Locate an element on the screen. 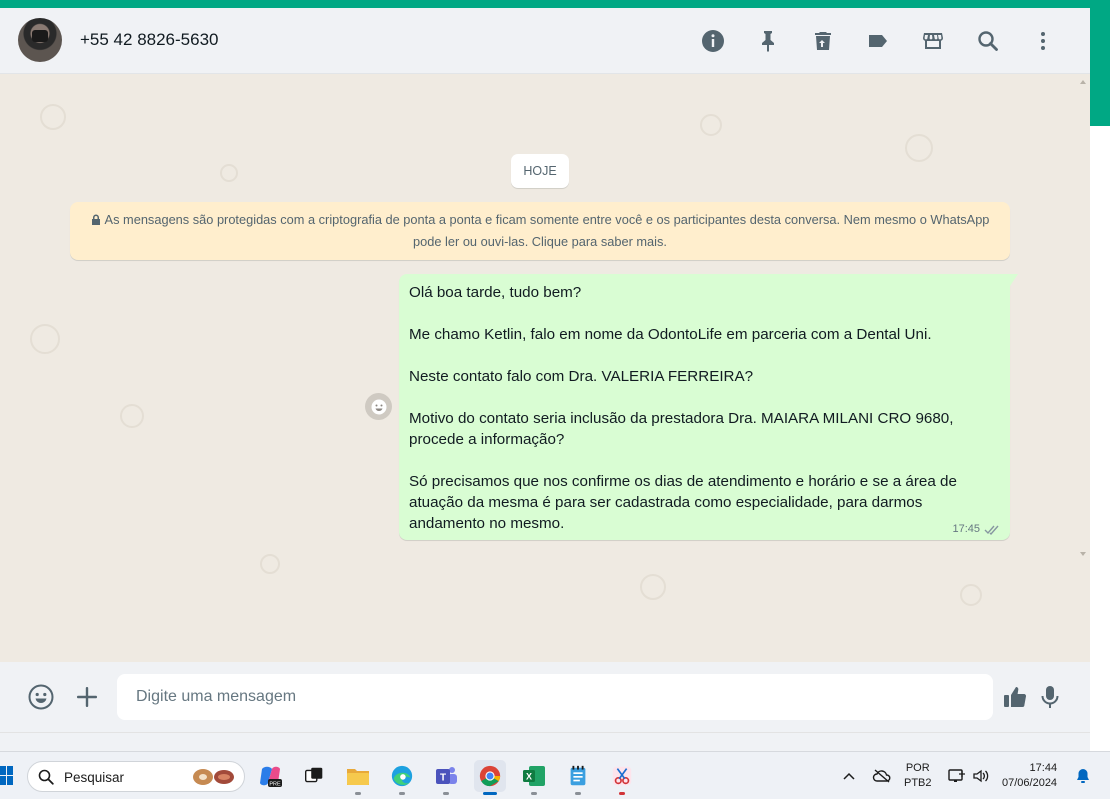 Image resolution: width=1110 pixels, height=799 pixels. snipping-tool-icon is located at coordinates (622, 777).